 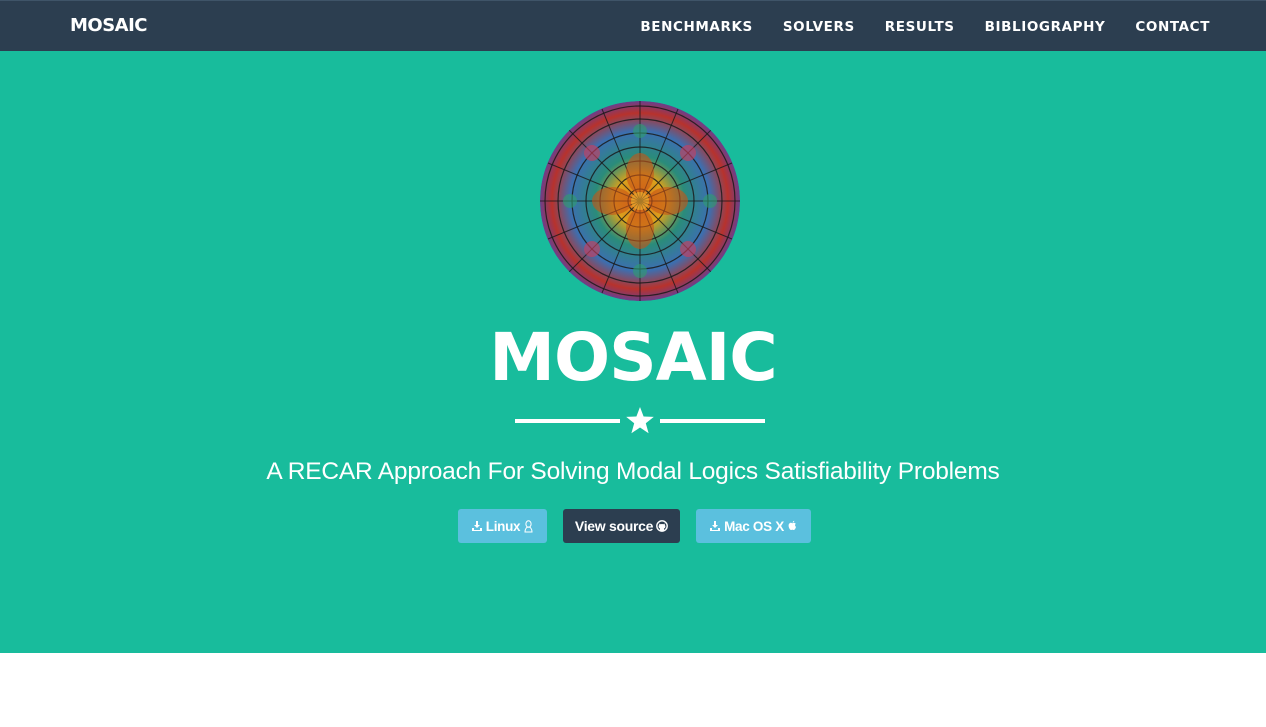 What do you see at coordinates (614, 526) in the screenshot?
I see `view-source-label: View source` at bounding box center [614, 526].